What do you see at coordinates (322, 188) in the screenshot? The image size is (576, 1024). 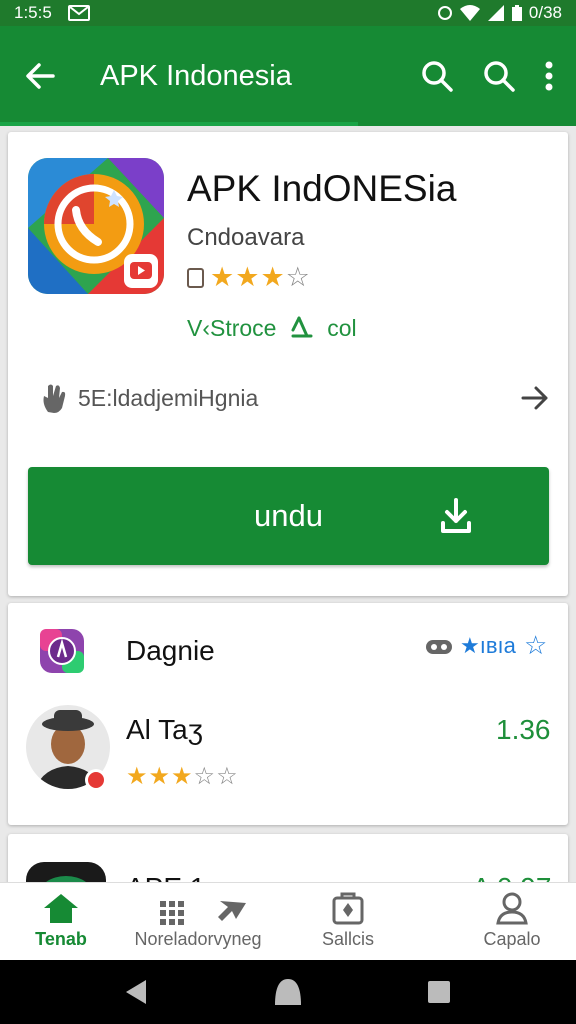 I see `app-name: APK IndONESia` at bounding box center [322, 188].